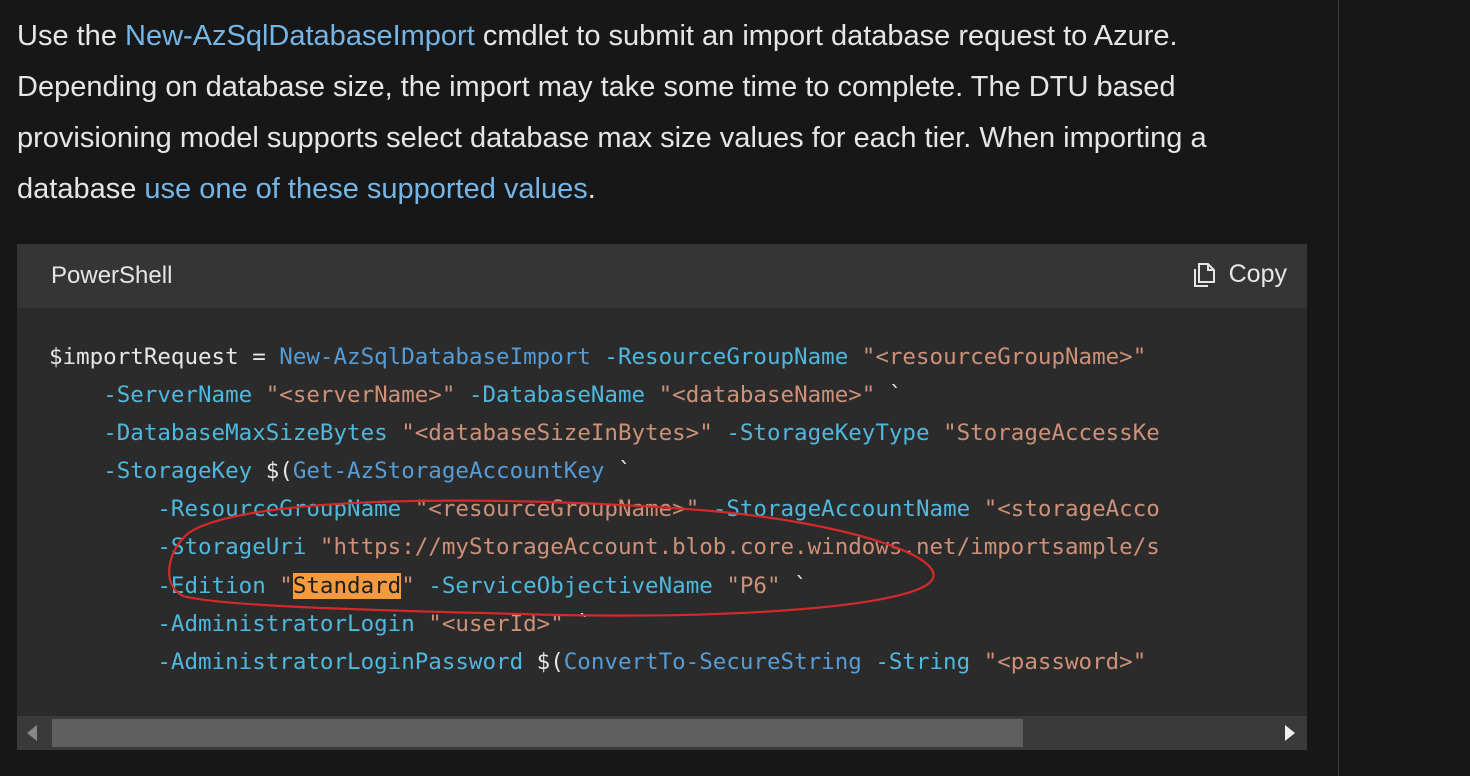  Describe the element at coordinates (1257, 274) in the screenshot. I see `copy-label: Copy` at that location.